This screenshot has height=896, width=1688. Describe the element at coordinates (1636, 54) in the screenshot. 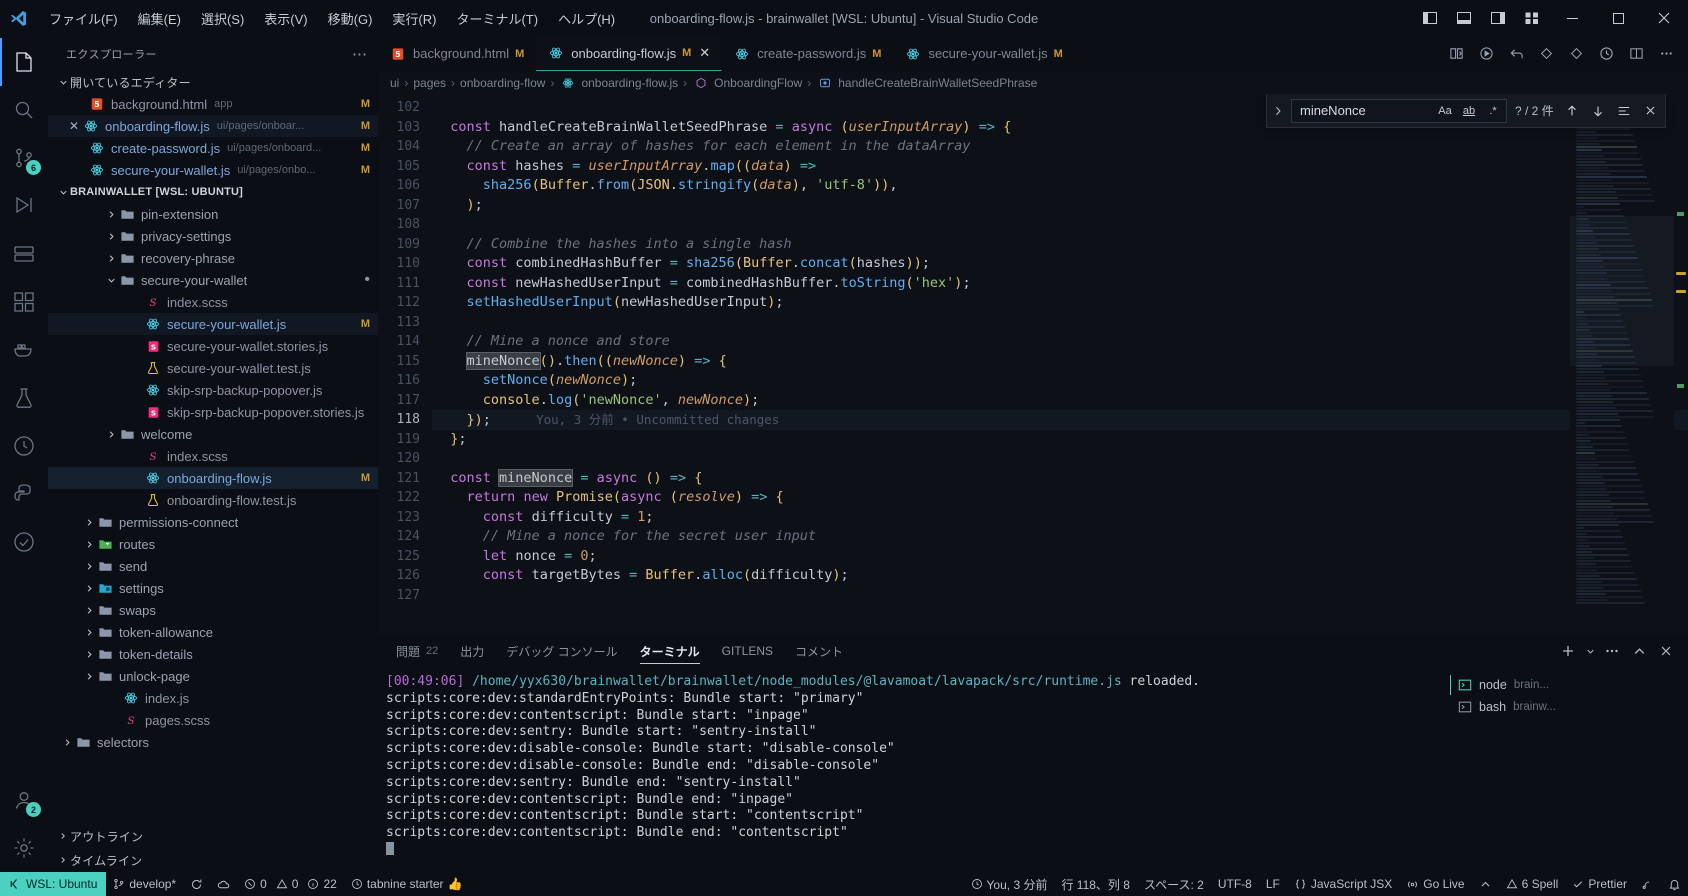

I see `split-editor-right-icon` at that location.